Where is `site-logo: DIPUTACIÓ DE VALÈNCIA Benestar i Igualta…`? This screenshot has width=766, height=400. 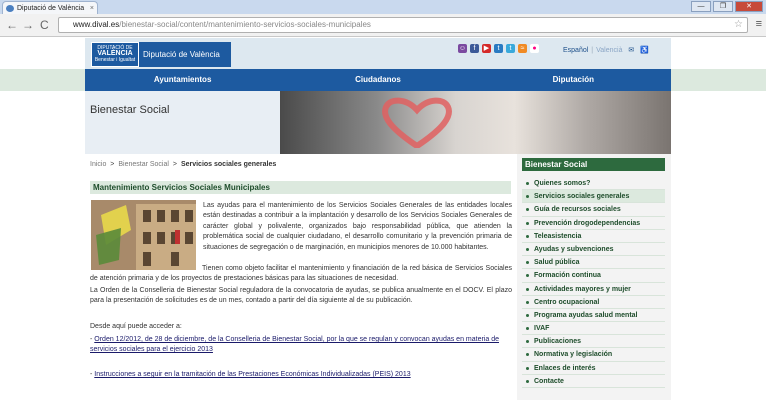 site-logo: DIPUTACIÓ DE VALÈNCIA Benestar i Igualta… is located at coordinates (115, 54).